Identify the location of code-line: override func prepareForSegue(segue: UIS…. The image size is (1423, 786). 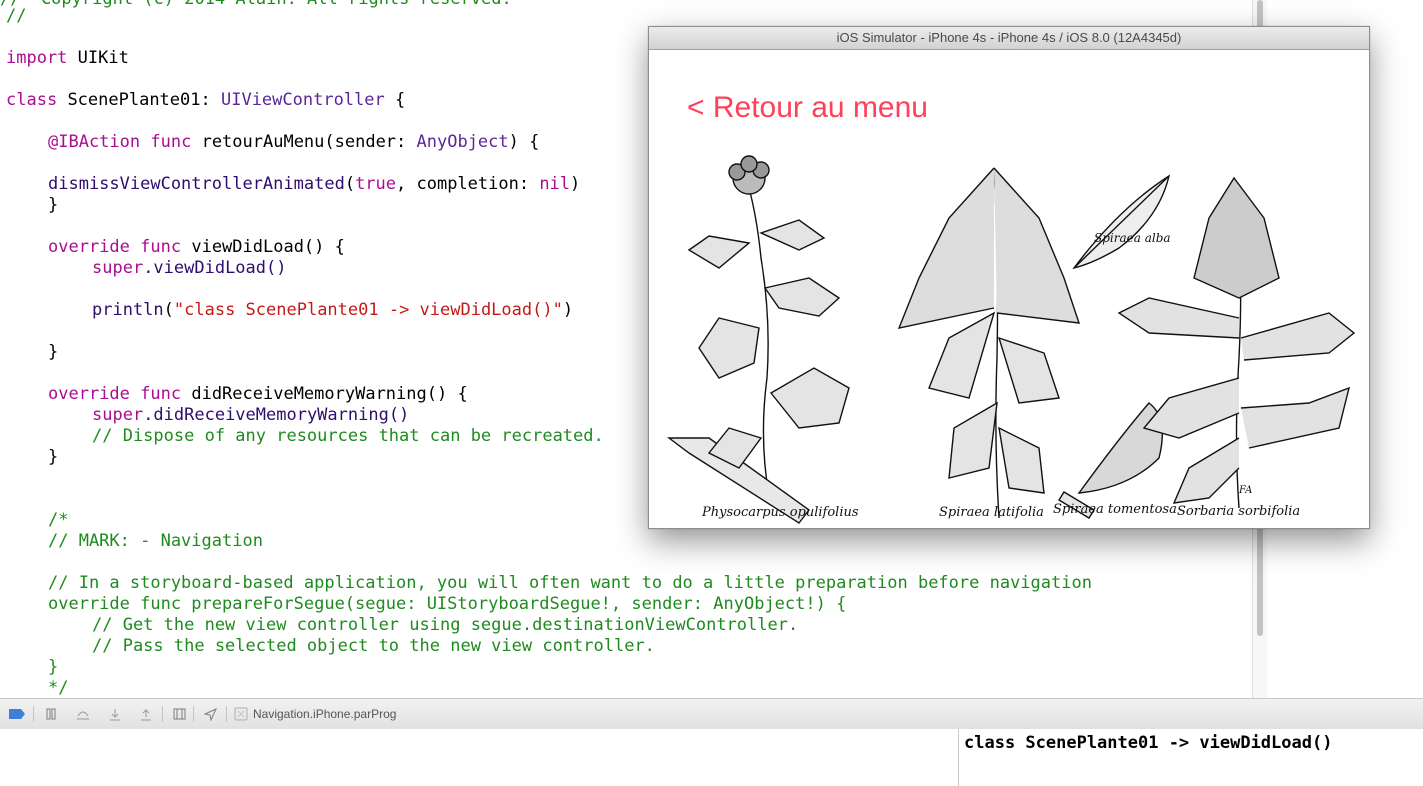
(447, 604).